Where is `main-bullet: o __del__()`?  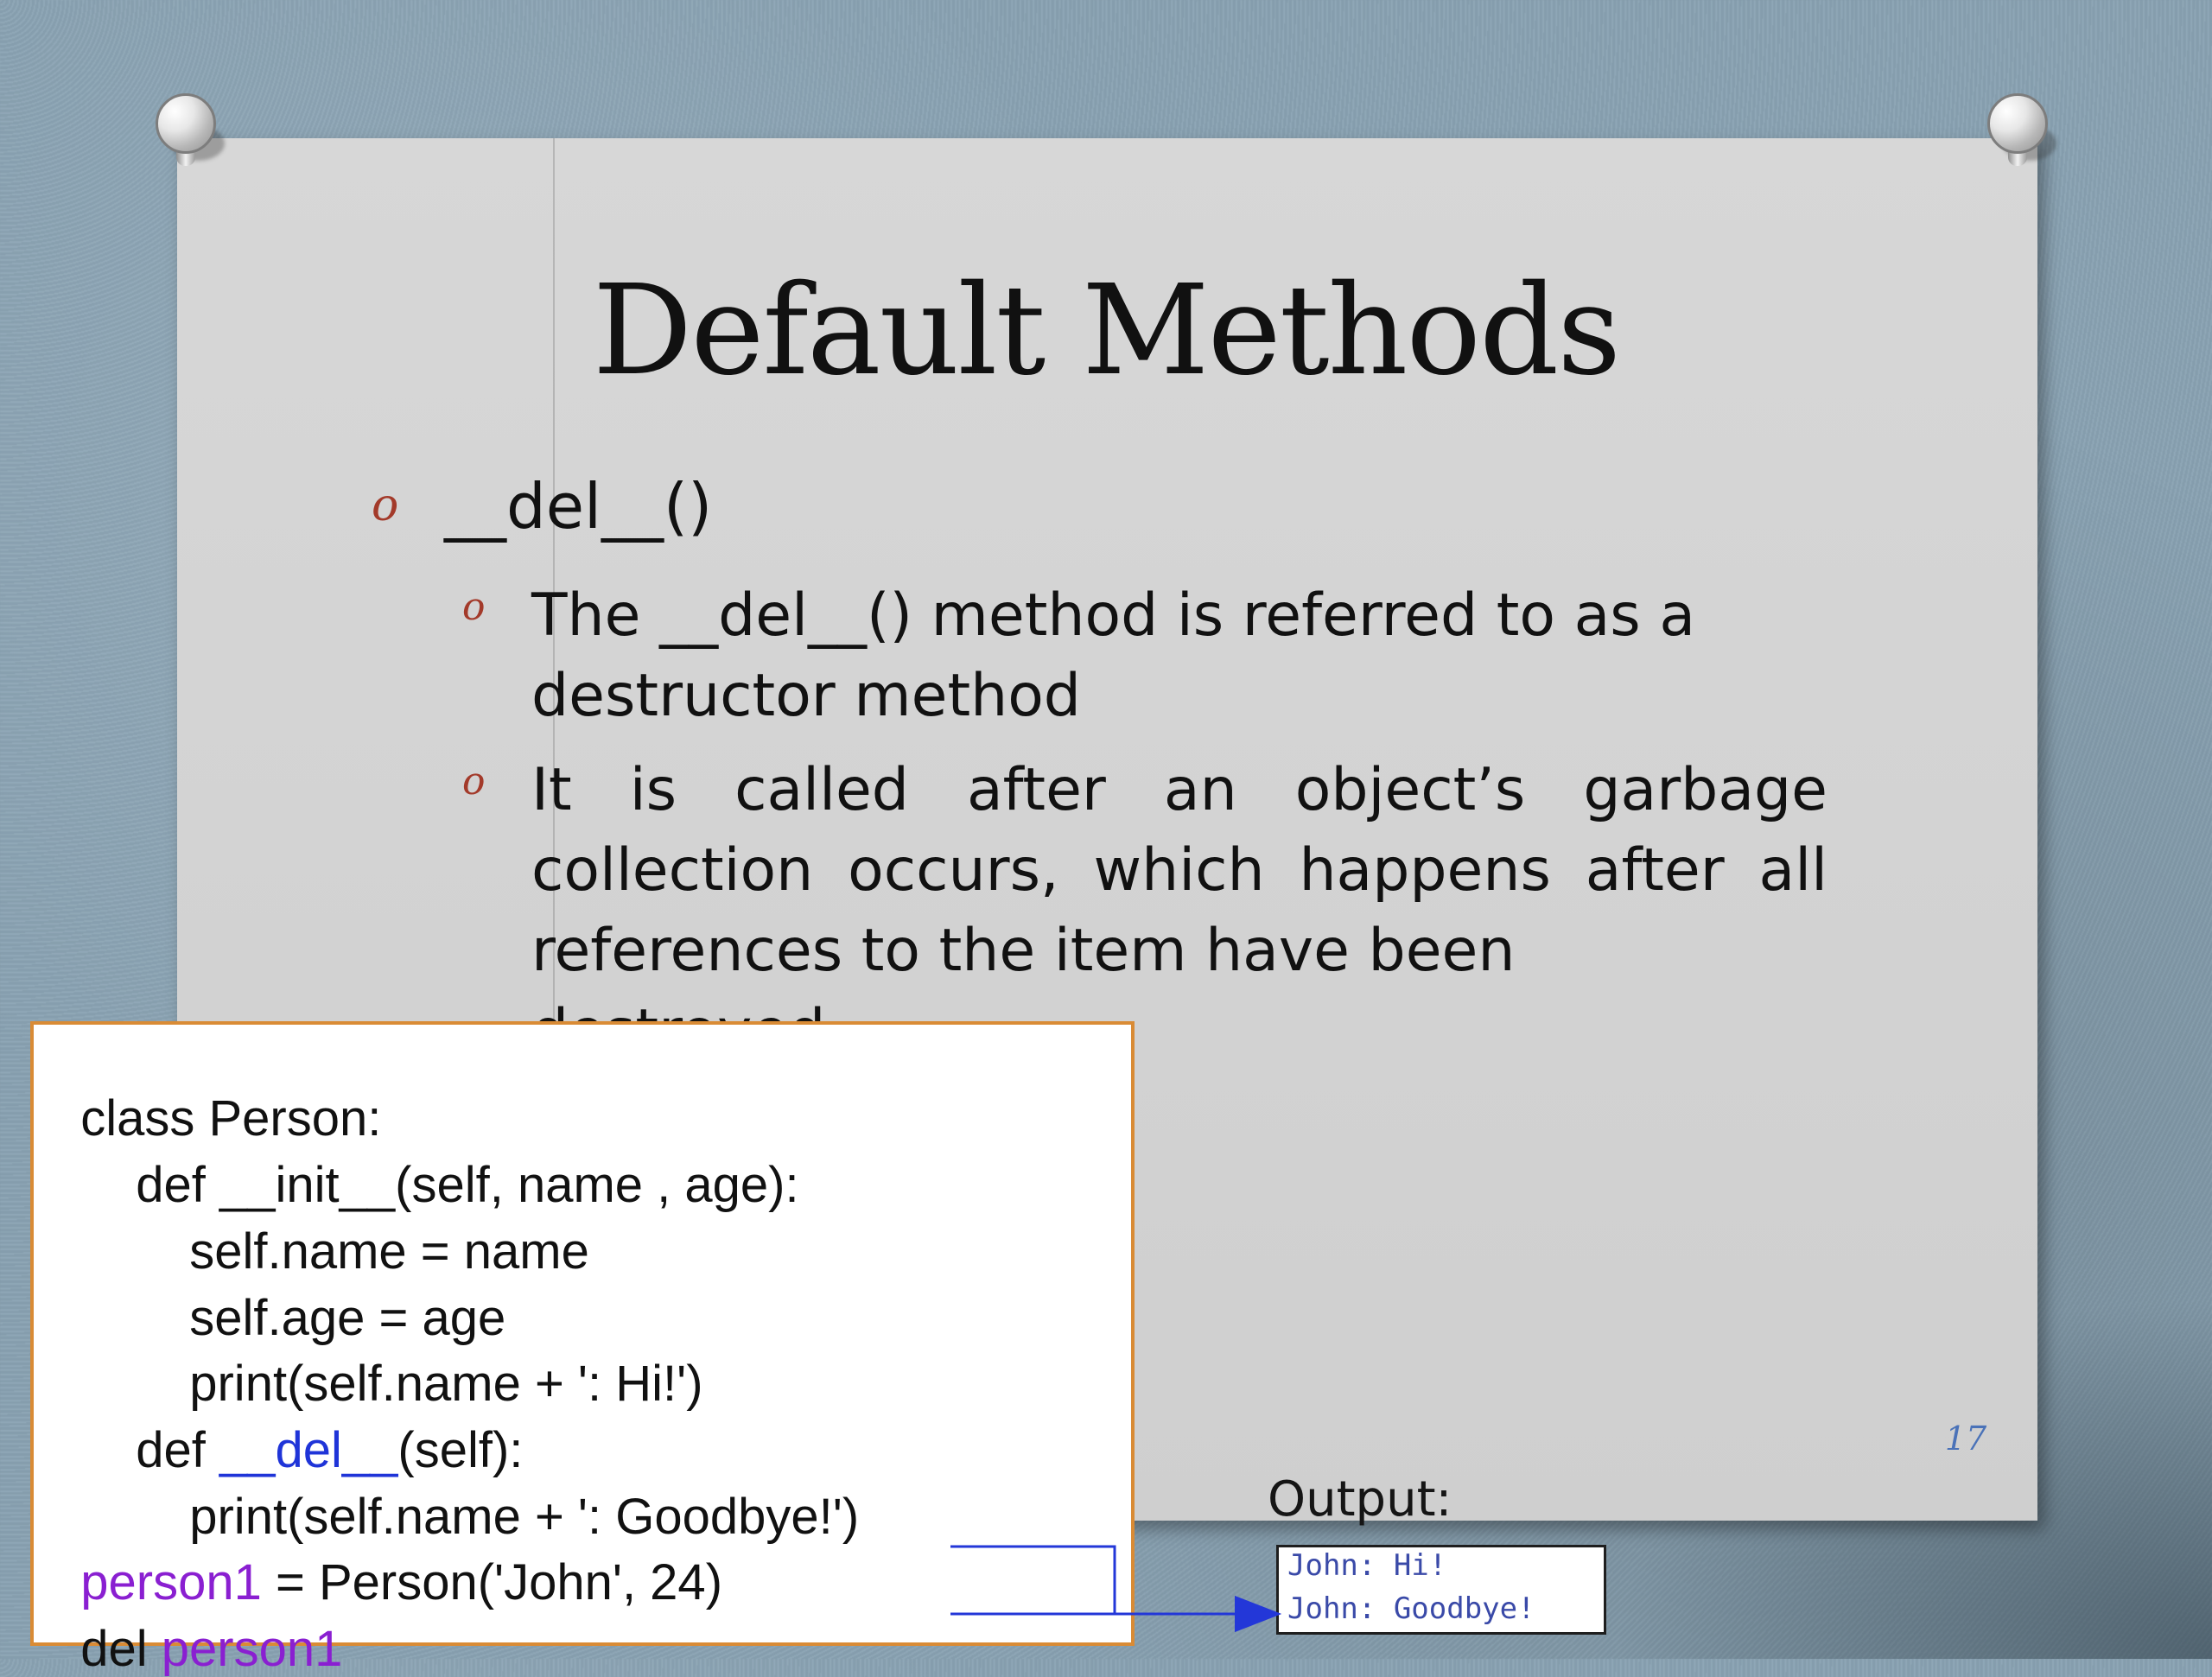 main-bullet: o __del__() is located at coordinates (542, 506).